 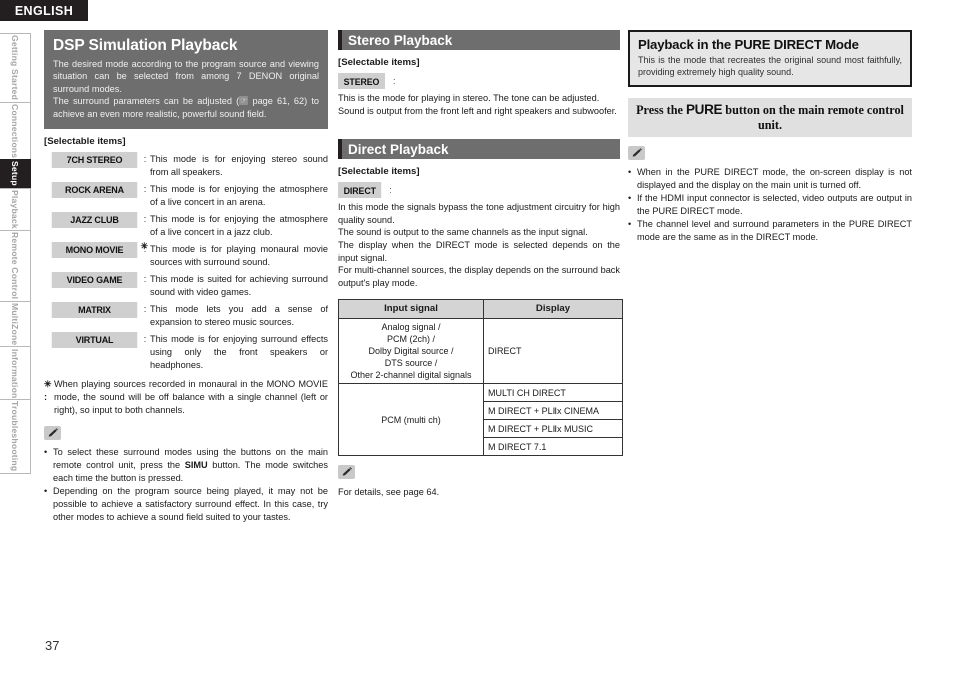 I want to click on direct-badge: DIRECT, so click(x=360, y=190).